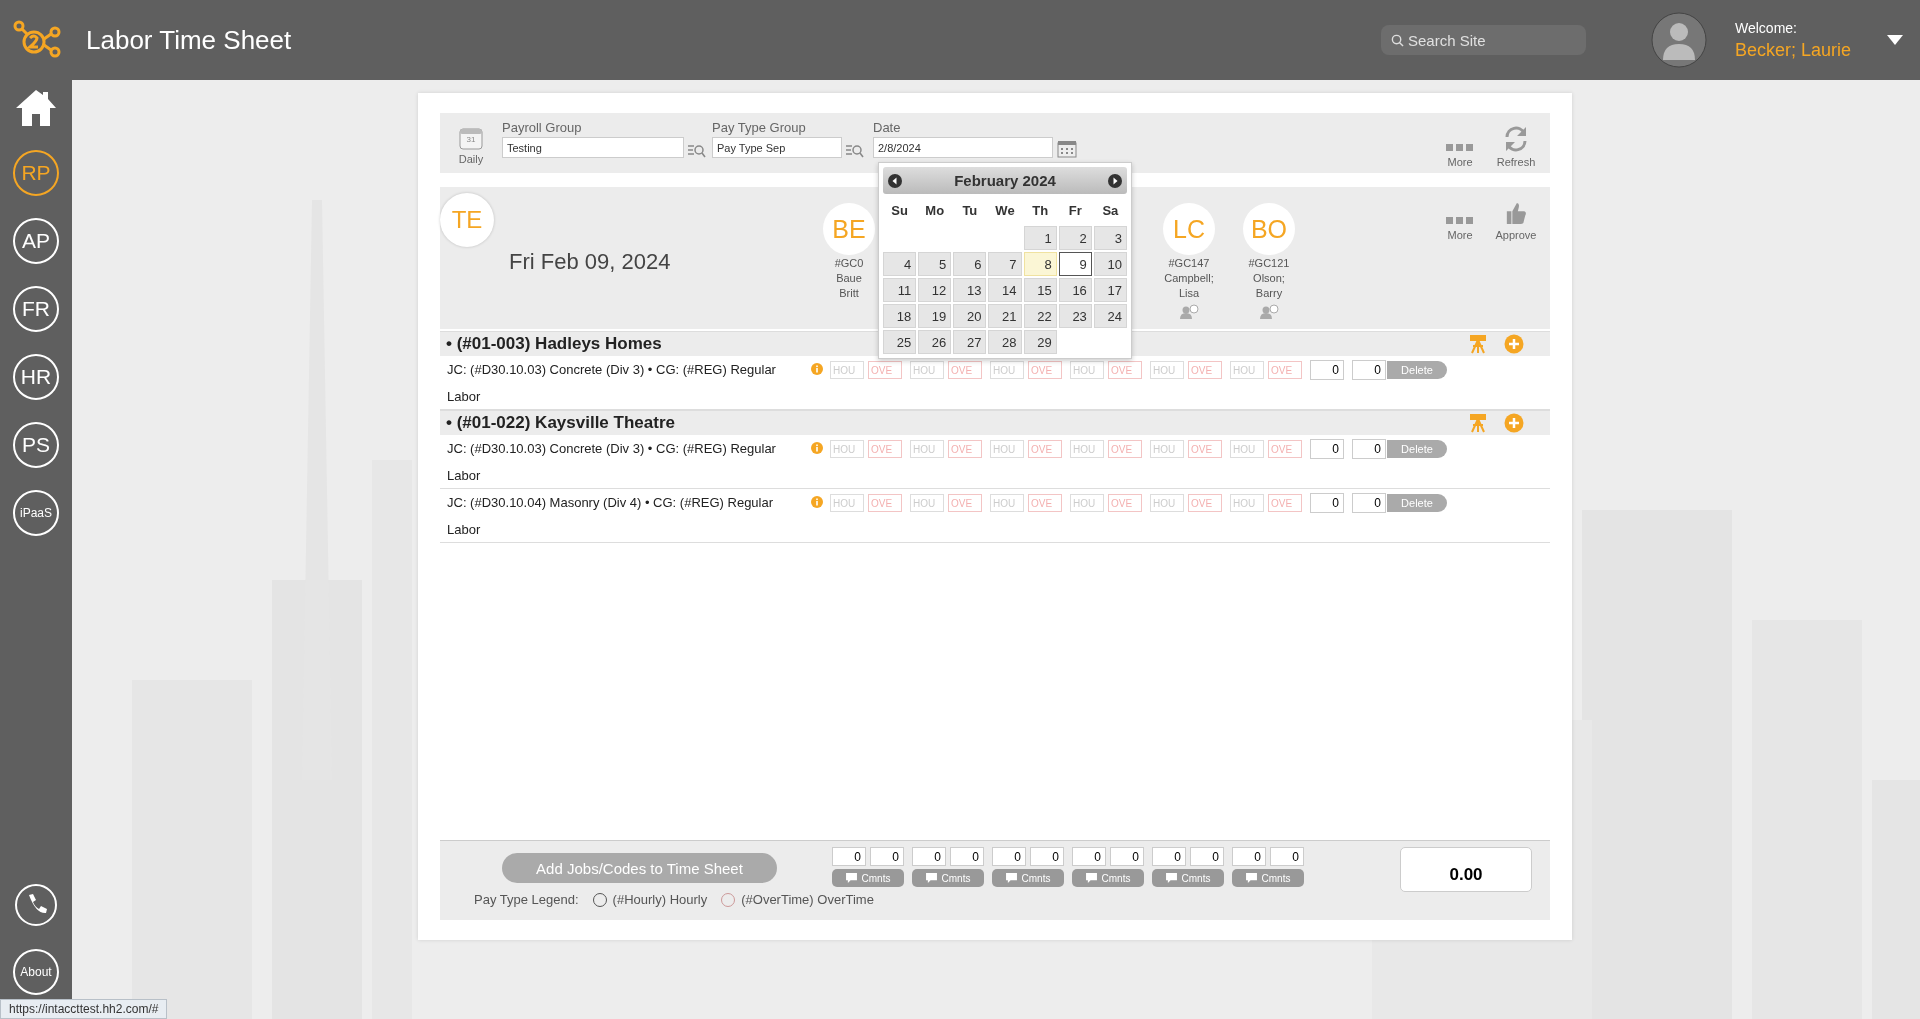 Image resolution: width=1920 pixels, height=1019 pixels. Describe the element at coordinates (1075, 264) in the screenshot. I see `calendar-day: 9` at that location.